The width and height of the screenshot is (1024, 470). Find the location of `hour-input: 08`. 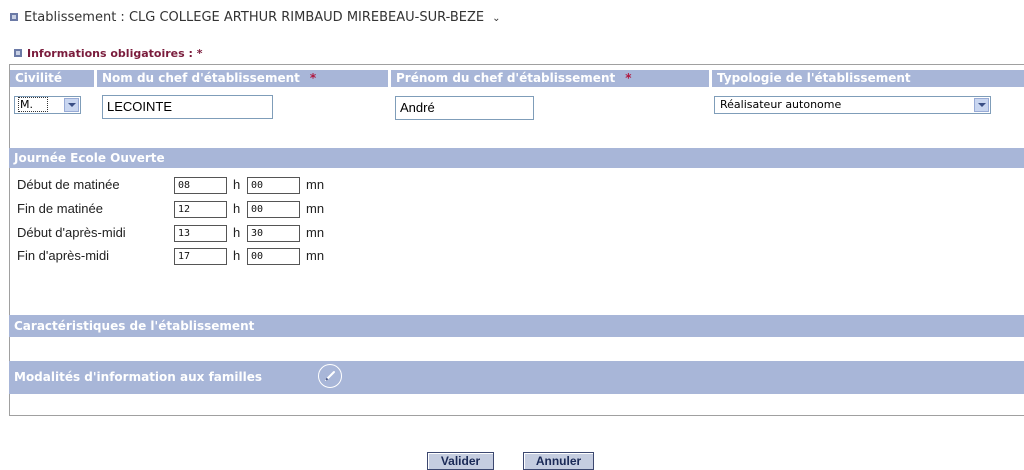

hour-input: 08 is located at coordinates (200, 185).